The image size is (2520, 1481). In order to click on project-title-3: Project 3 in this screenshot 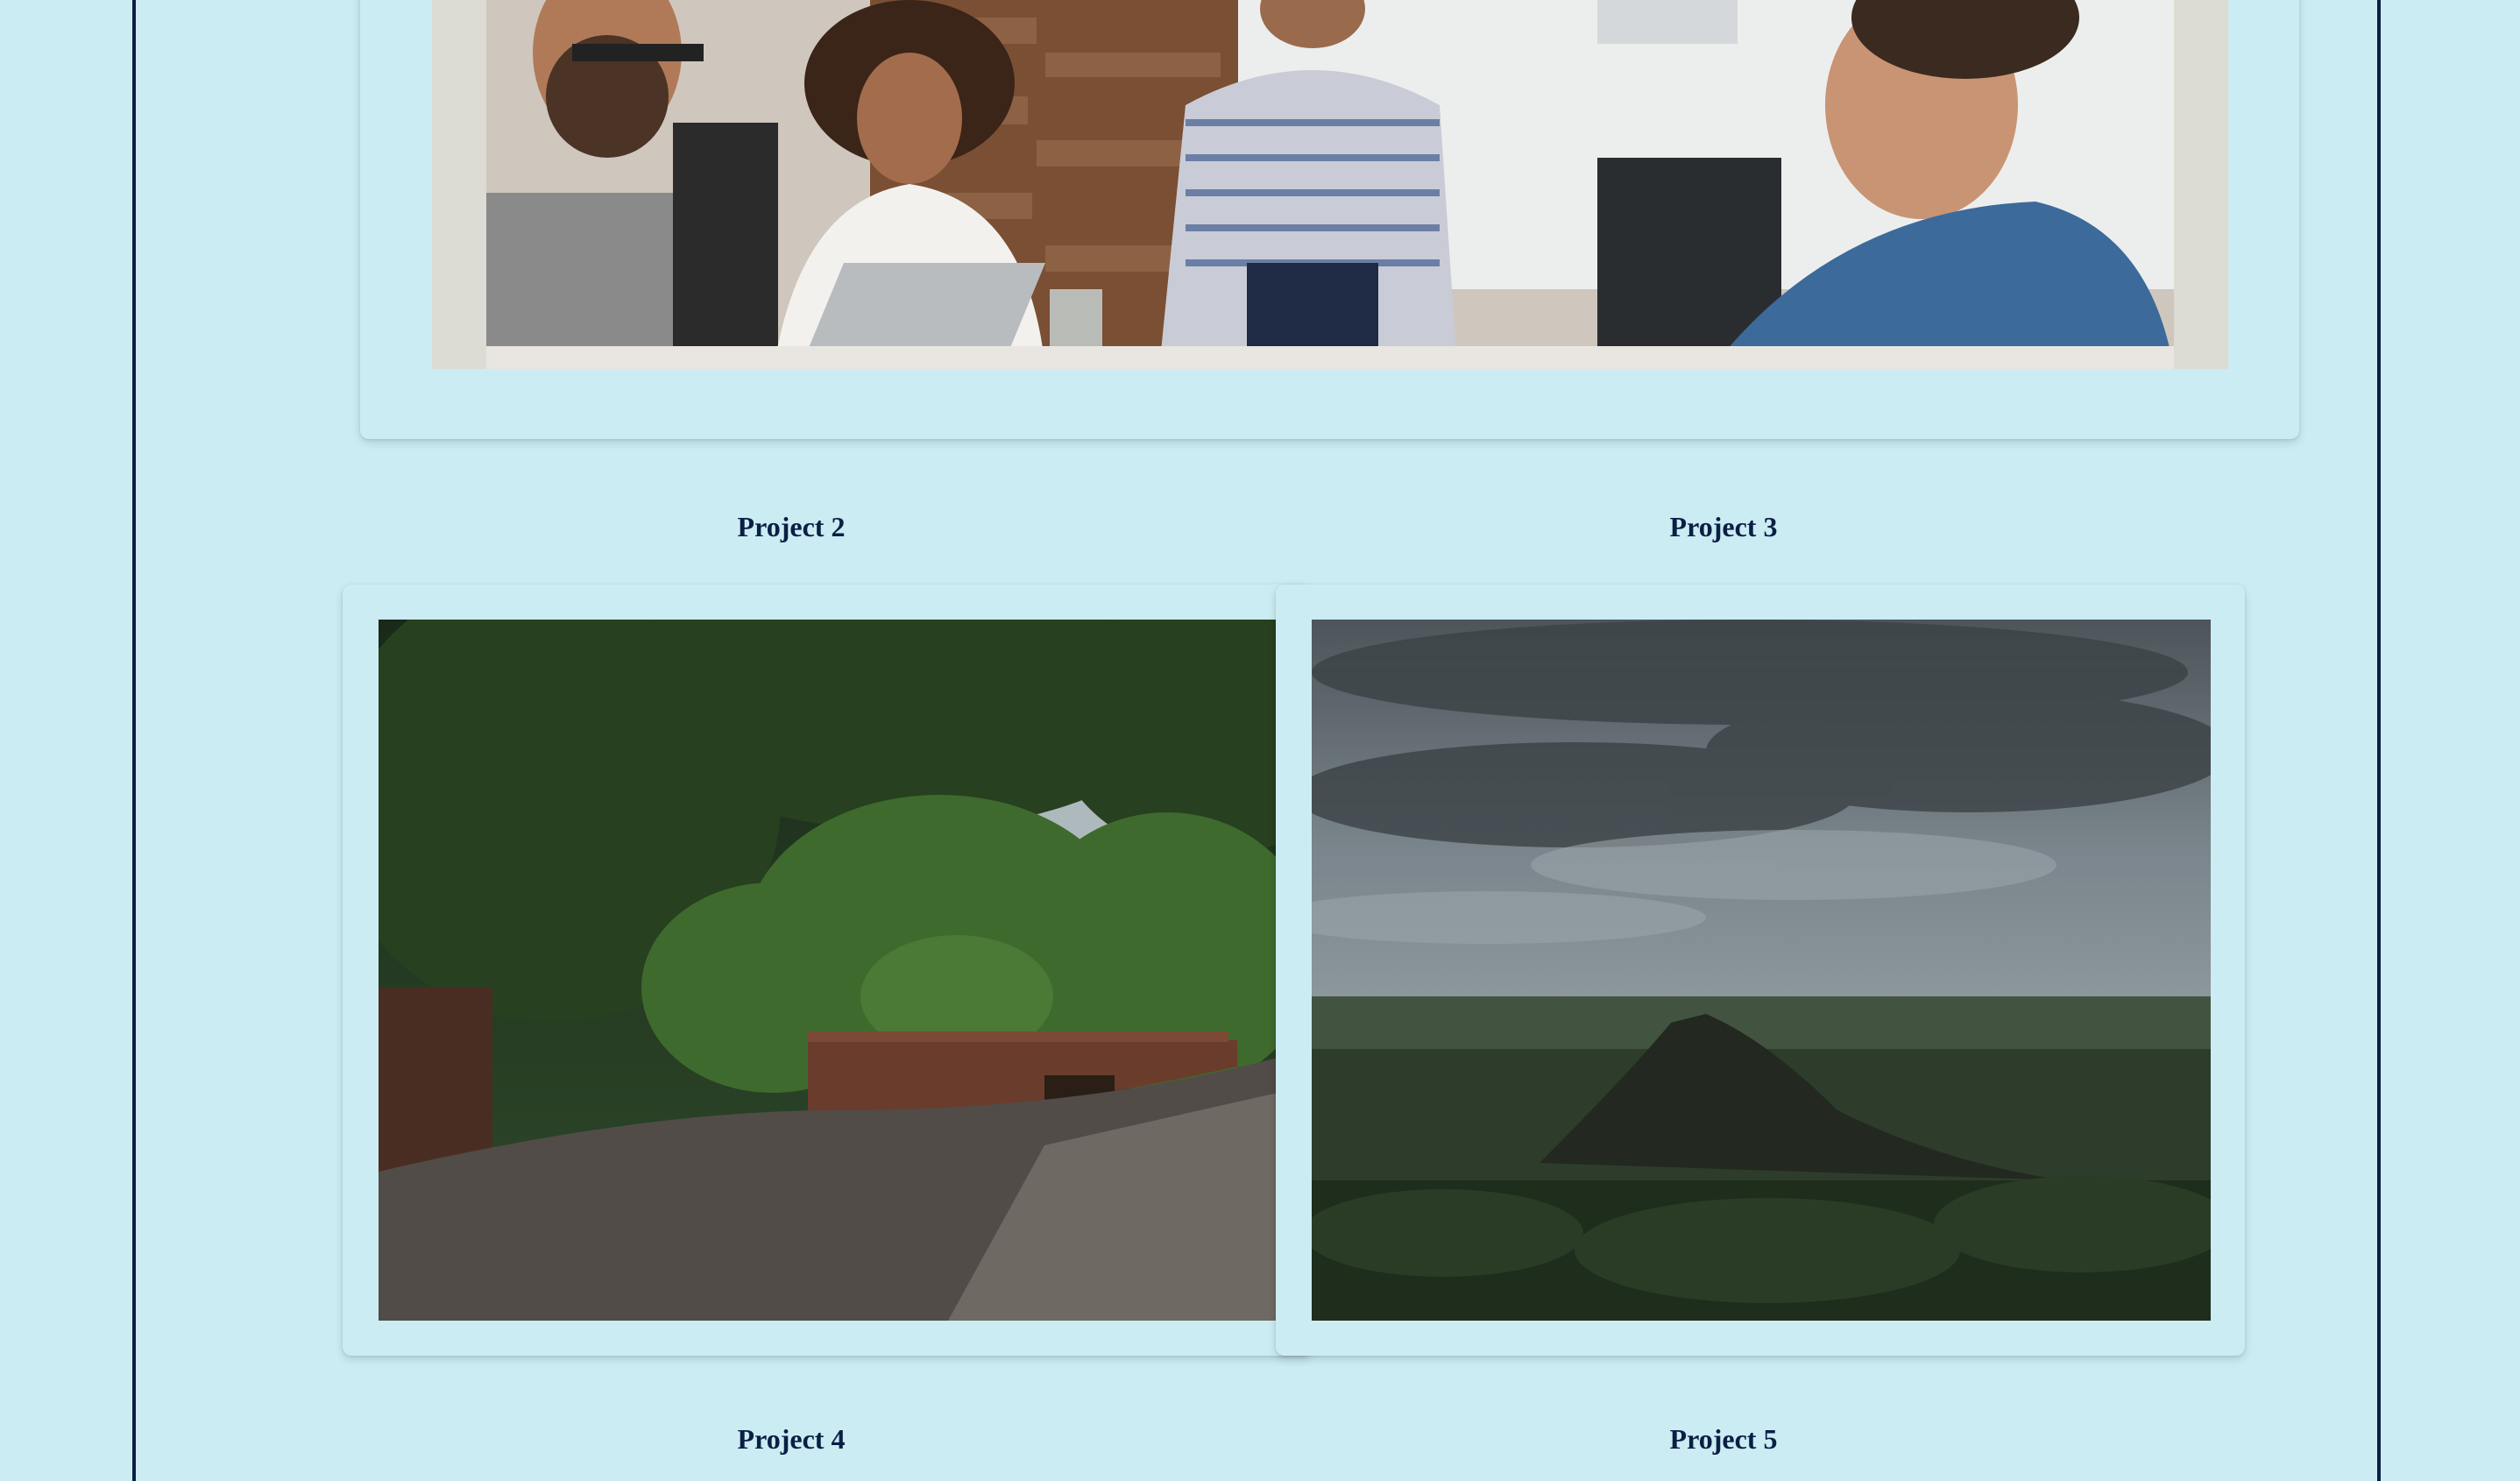, I will do `click(1723, 526)`.